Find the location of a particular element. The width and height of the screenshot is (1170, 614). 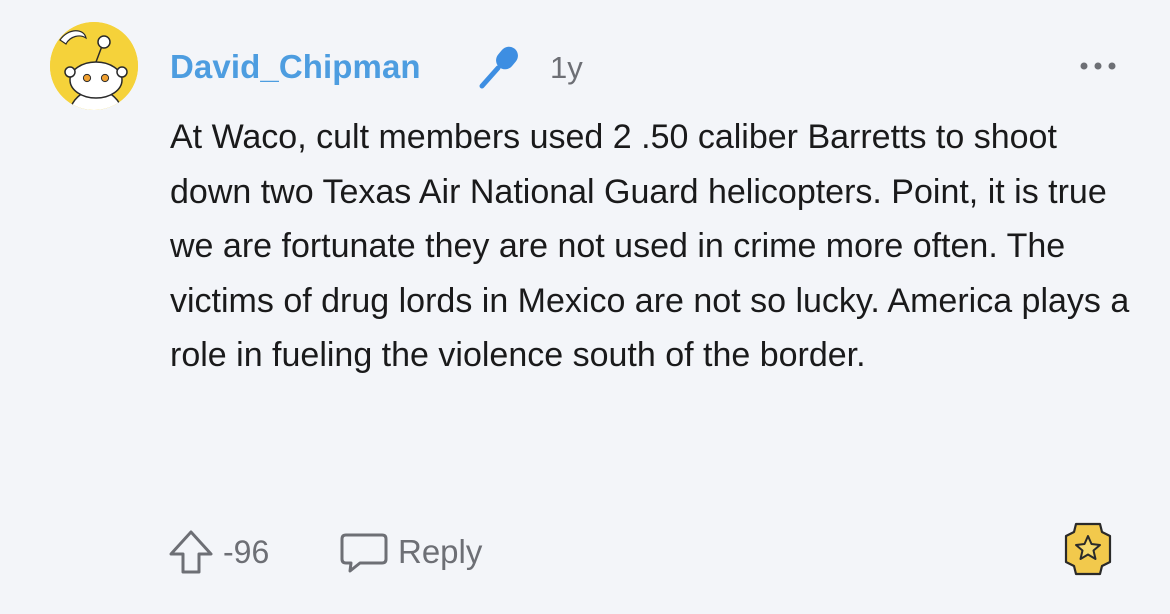

upvote-arrow-icon is located at coordinates (191, 552).